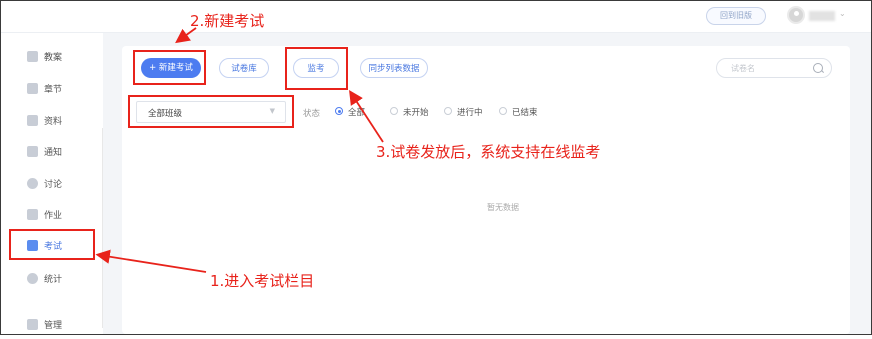 Image resolution: width=872 pixels, height=339 pixels. I want to click on paper-bank-button: 试卷库, so click(244, 68).